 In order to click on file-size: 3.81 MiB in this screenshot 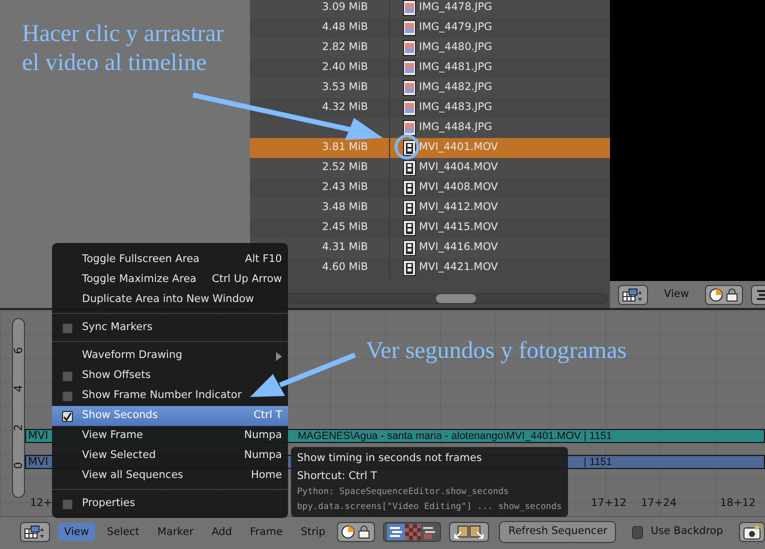, I will do `click(345, 147)`.